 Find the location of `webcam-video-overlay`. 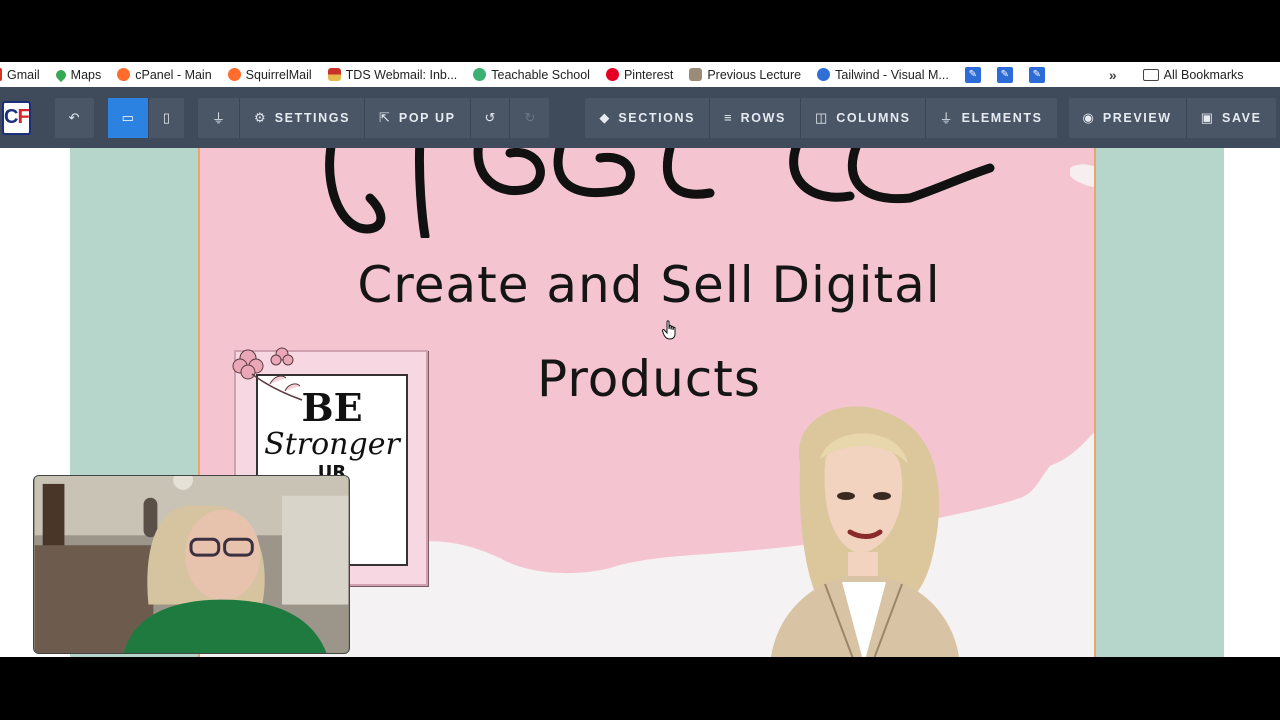

webcam-video-overlay is located at coordinates (191, 564).